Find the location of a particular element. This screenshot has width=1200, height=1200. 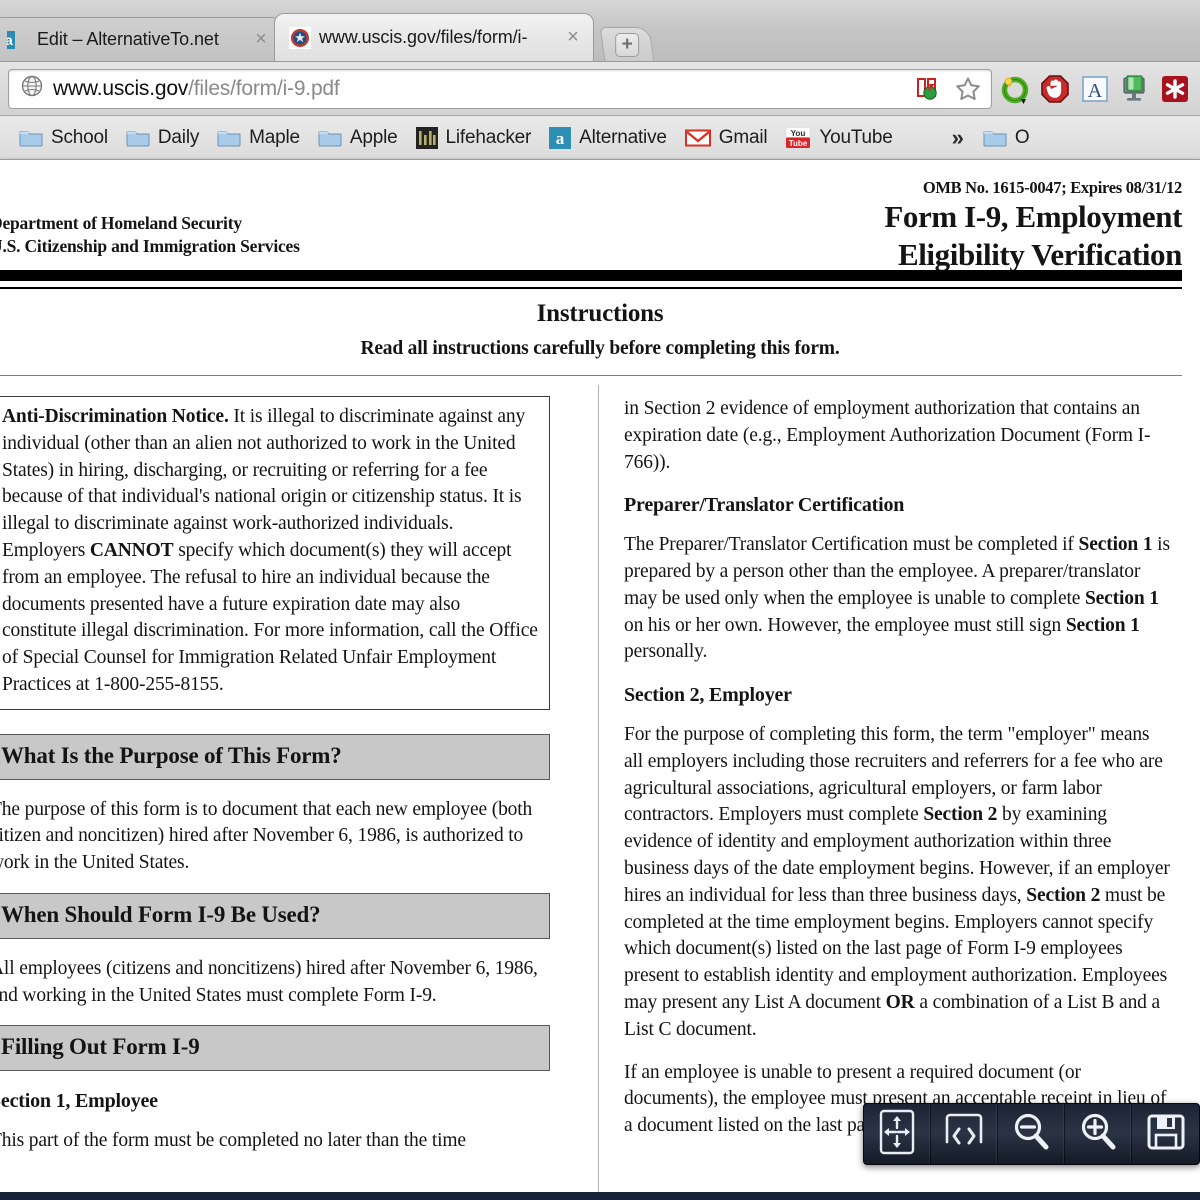

bookmark-gmail: Gmail is located at coordinates (726, 138).